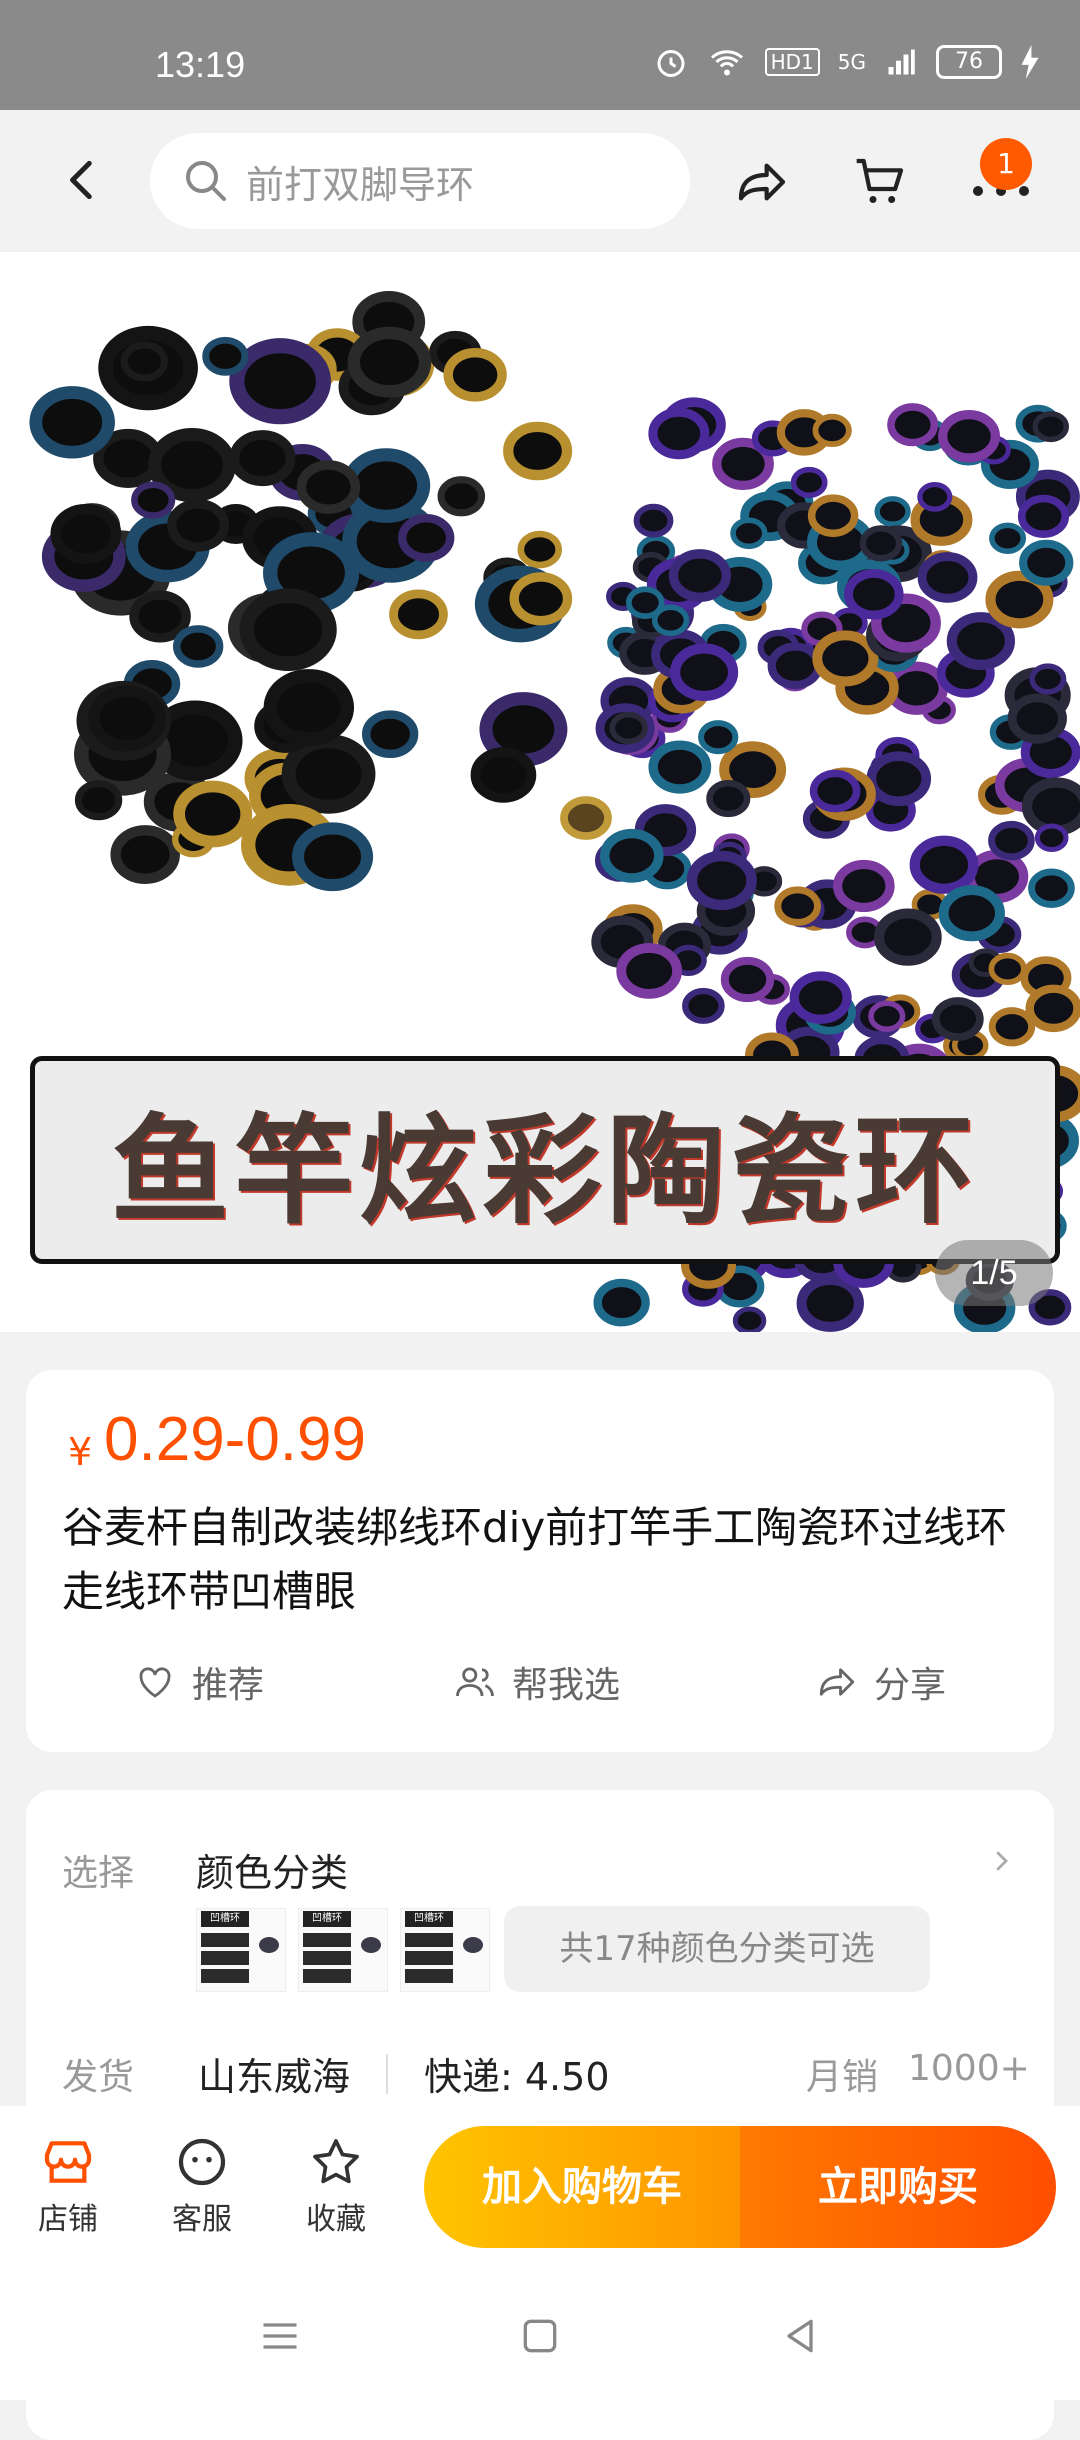 Image resolution: width=1080 pixels, height=2440 pixels. Describe the element at coordinates (566, 1685) in the screenshot. I see `help-choose-label: 帮我选` at that location.